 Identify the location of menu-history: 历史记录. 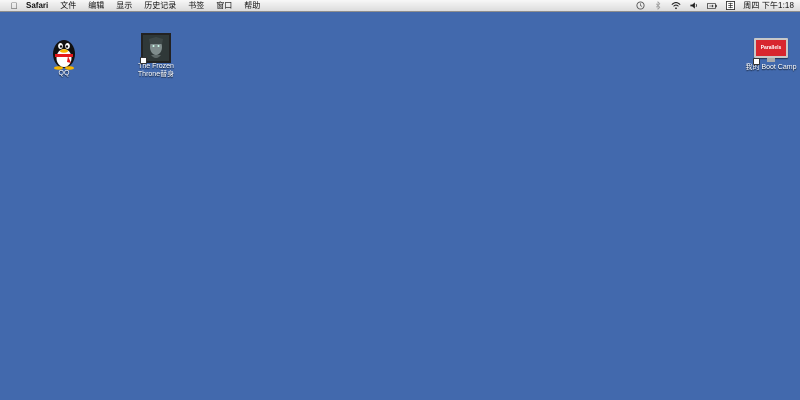
(160, 6).